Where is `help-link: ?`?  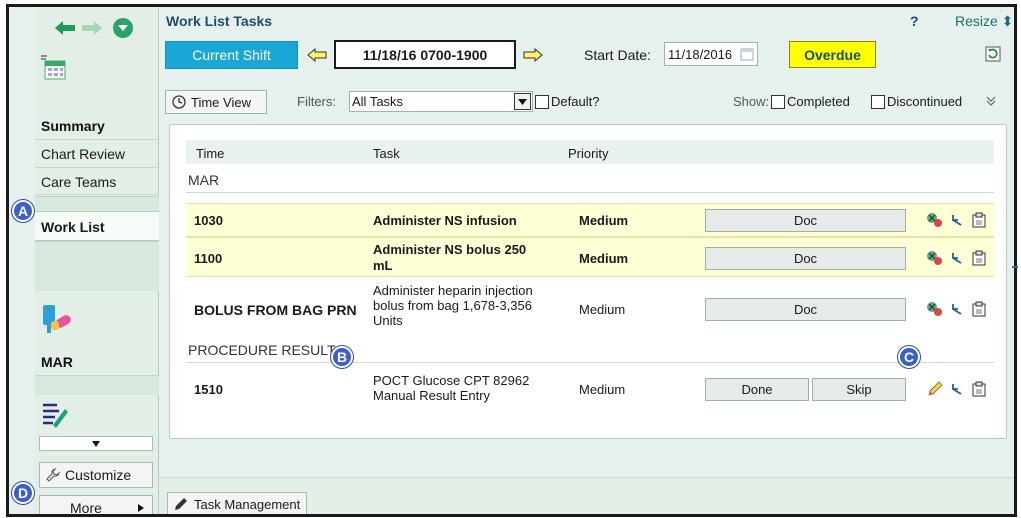
help-link: ? is located at coordinates (914, 21).